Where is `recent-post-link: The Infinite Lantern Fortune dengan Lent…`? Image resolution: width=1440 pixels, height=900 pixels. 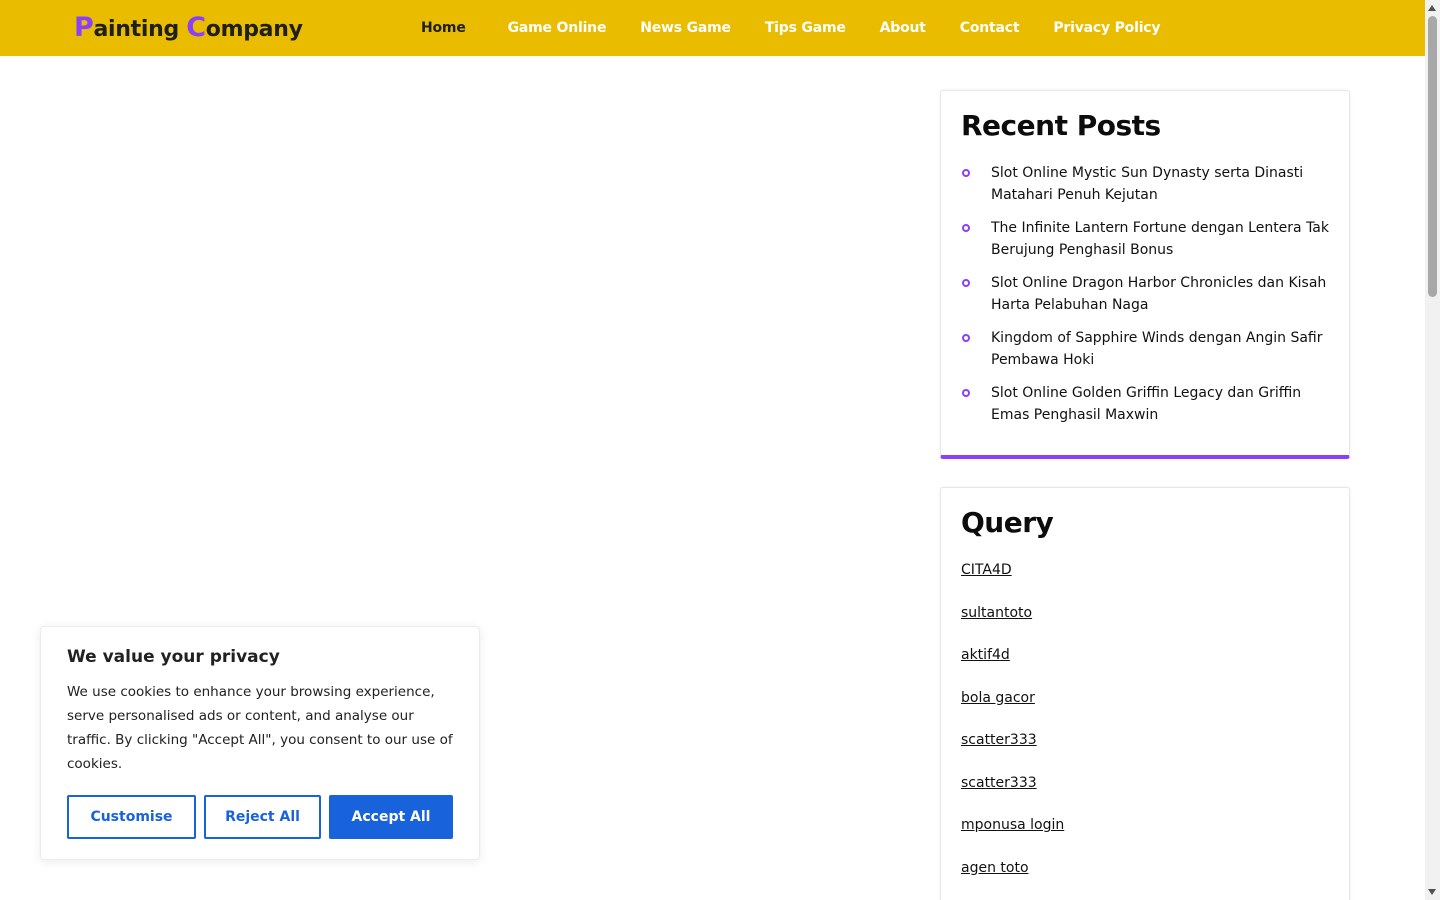
recent-post-link: The Infinite Lantern Fortune dengan Lent… is located at coordinates (1160, 239).